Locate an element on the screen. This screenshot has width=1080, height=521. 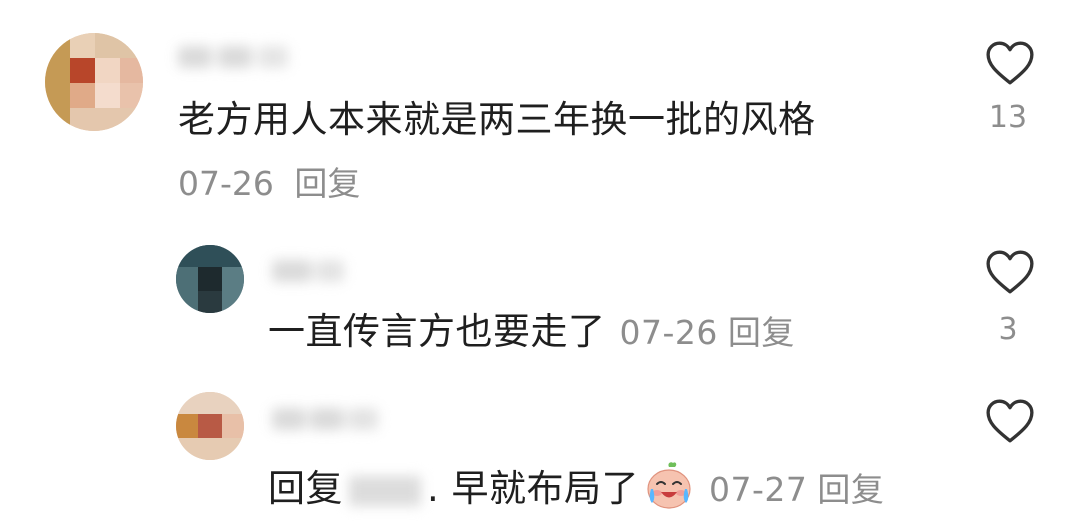
crying-laughing-peach-emoji is located at coordinates (669, 485).